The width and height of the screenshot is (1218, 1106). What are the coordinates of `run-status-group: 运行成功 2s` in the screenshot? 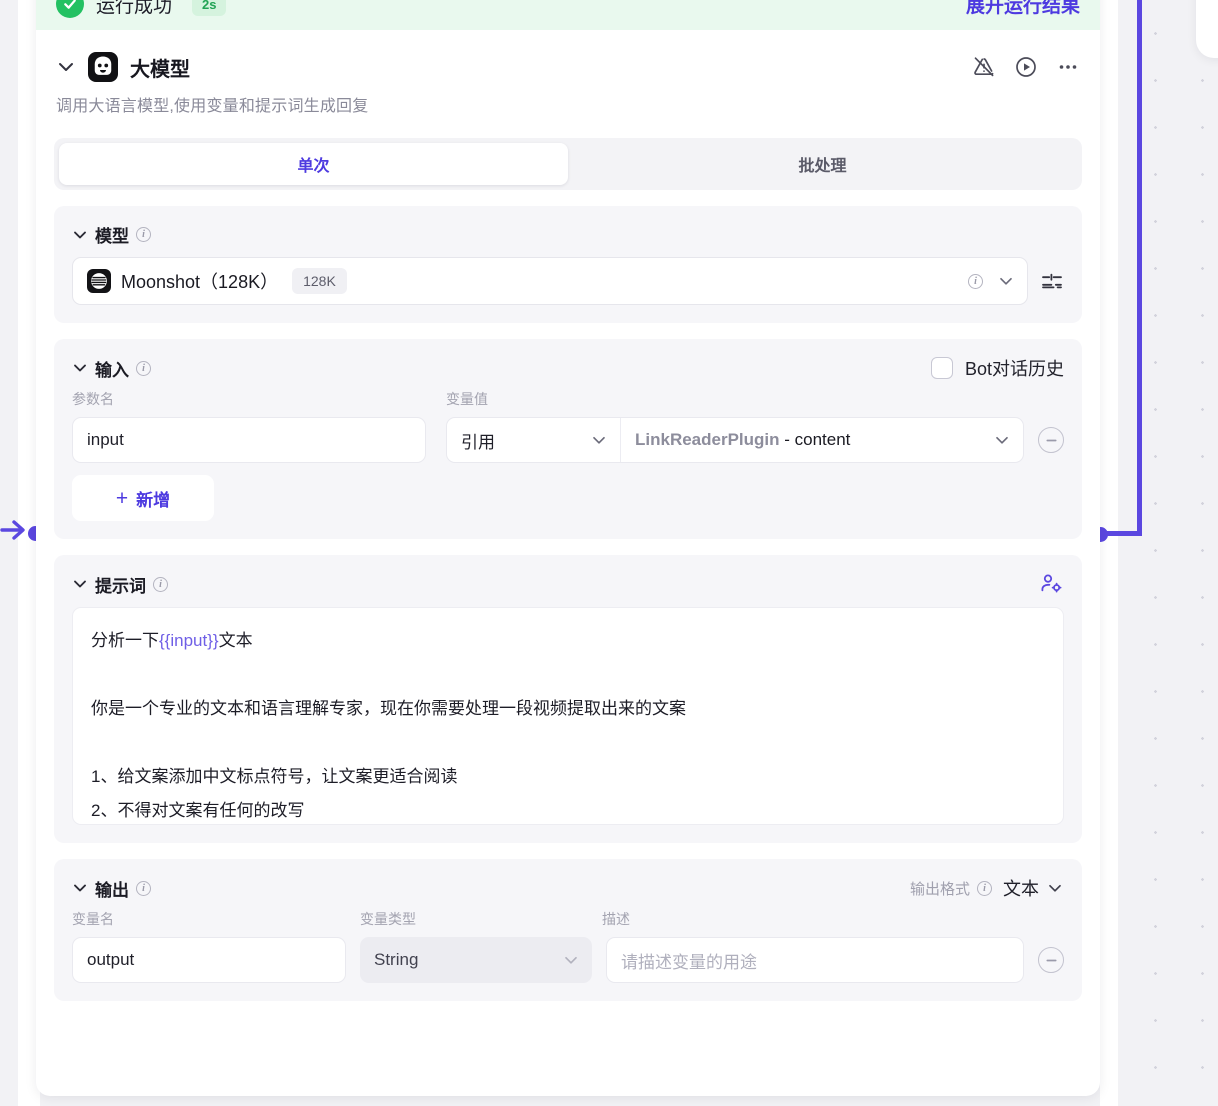 It's located at (141, 12).